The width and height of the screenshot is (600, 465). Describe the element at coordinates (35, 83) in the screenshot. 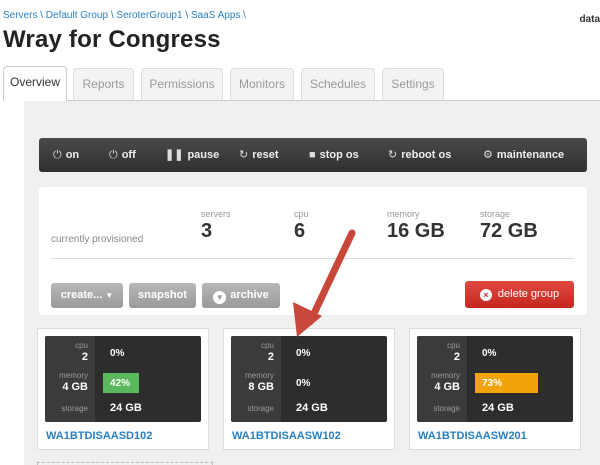

I see `tab-overview: Overview` at that location.